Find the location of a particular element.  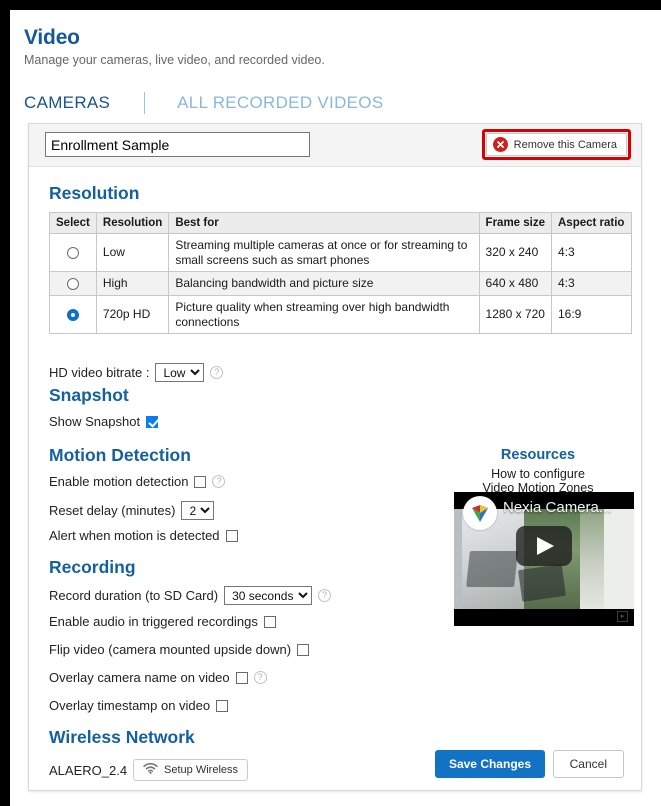

remove-camera-highlight: Remove this Camera is located at coordinates (556, 144).